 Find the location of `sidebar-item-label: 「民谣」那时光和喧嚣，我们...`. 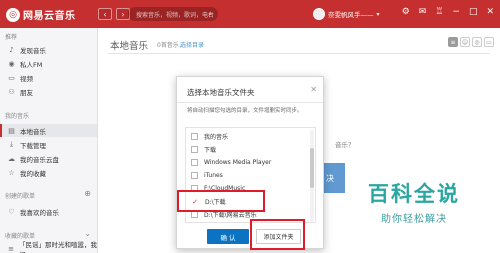

sidebar-item-label: 「民谣」那时光和喧嚣，我们... is located at coordinates (58, 246).